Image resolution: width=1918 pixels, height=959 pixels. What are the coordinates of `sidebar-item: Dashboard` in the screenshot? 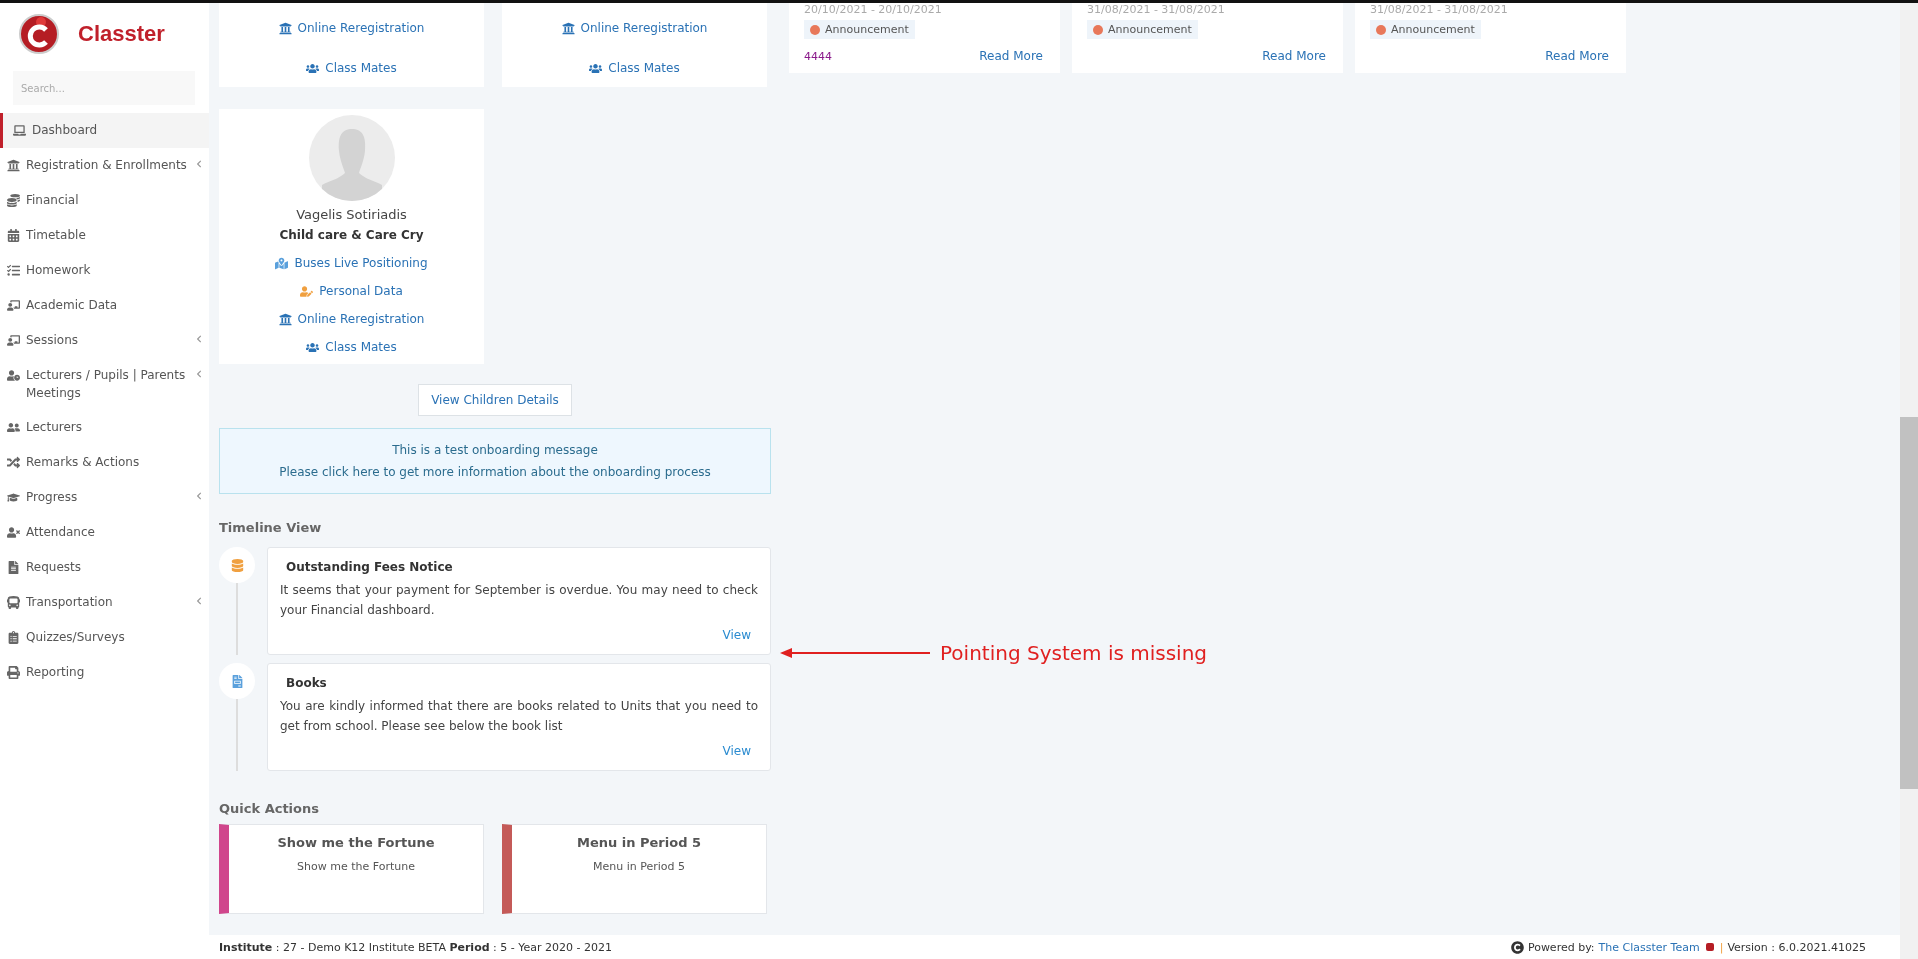 It's located at (104, 130).